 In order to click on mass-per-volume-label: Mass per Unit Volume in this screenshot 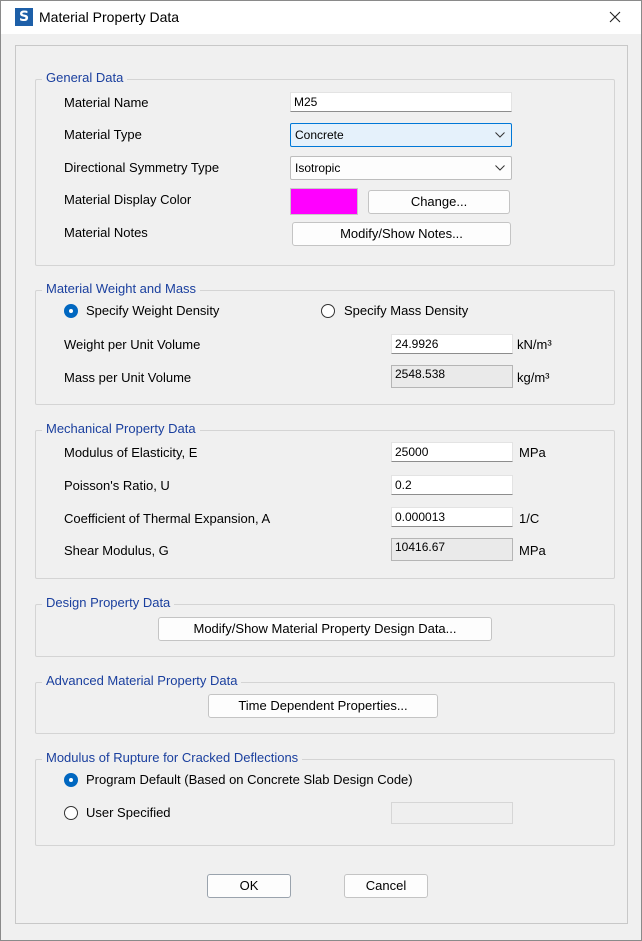, I will do `click(128, 377)`.